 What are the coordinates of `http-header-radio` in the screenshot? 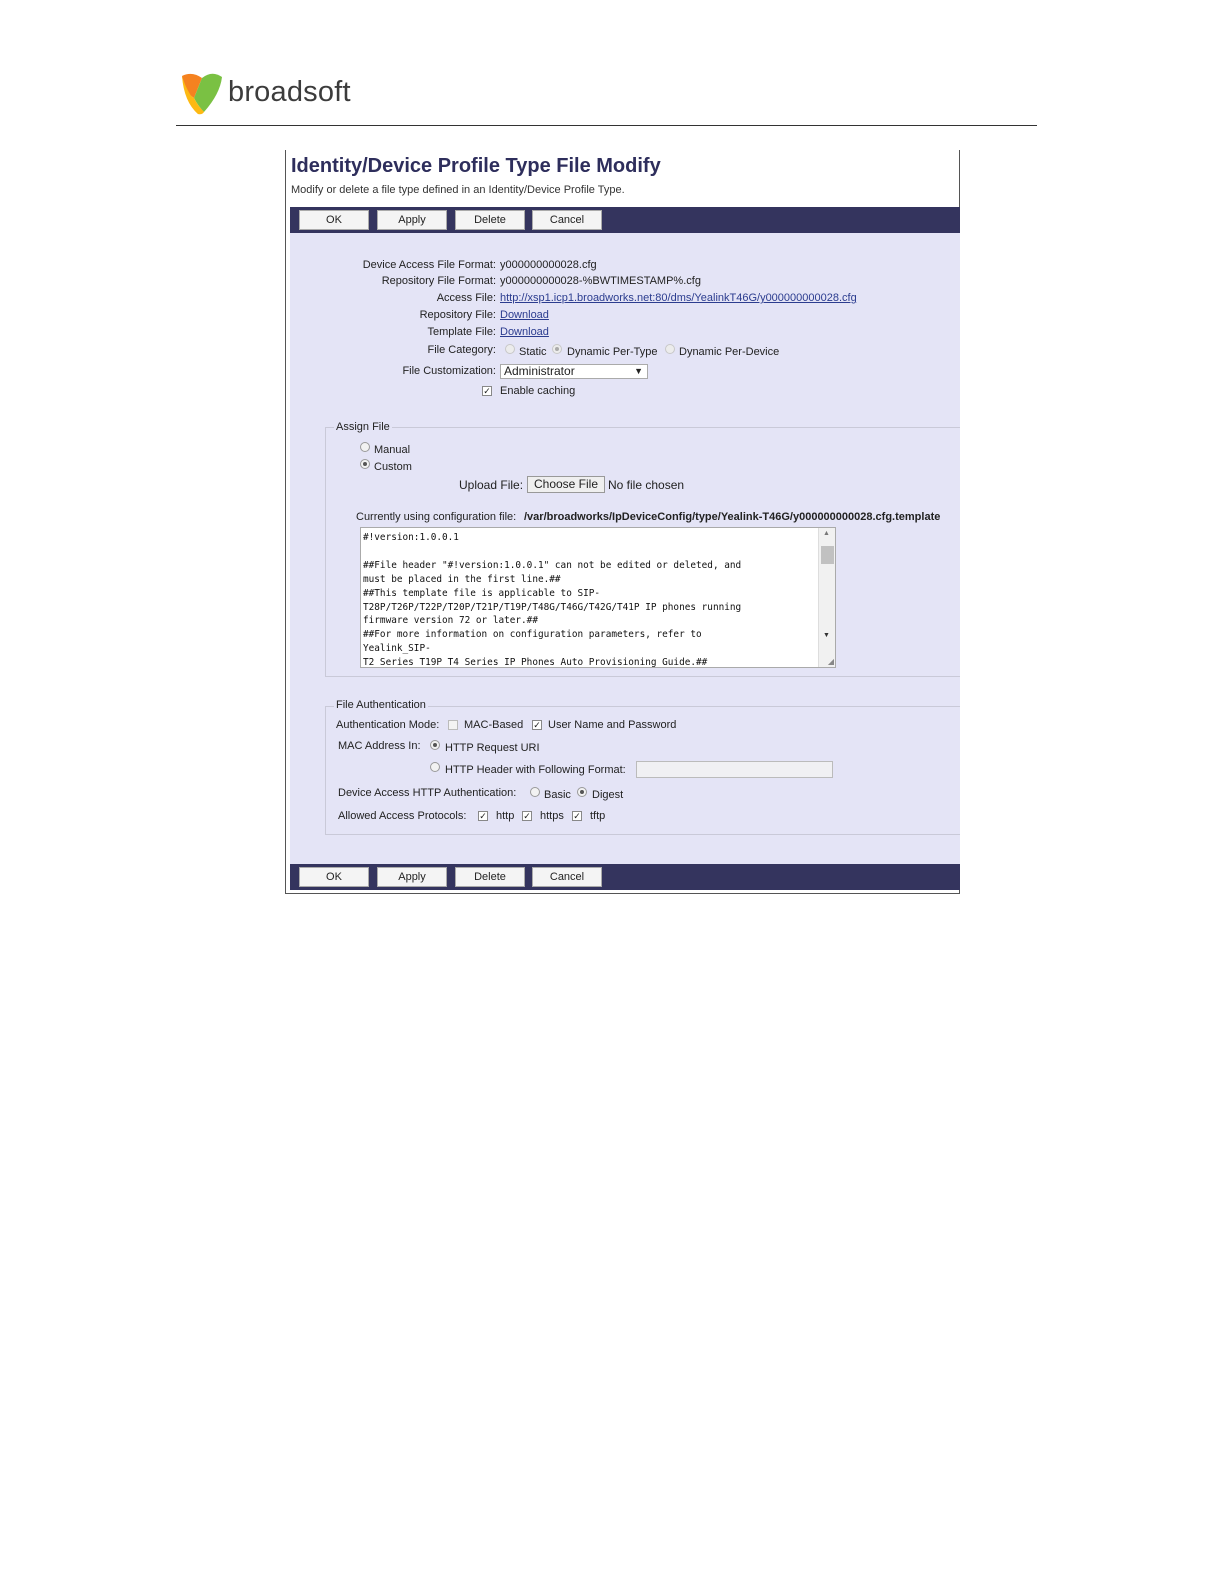 It's located at (435, 767).